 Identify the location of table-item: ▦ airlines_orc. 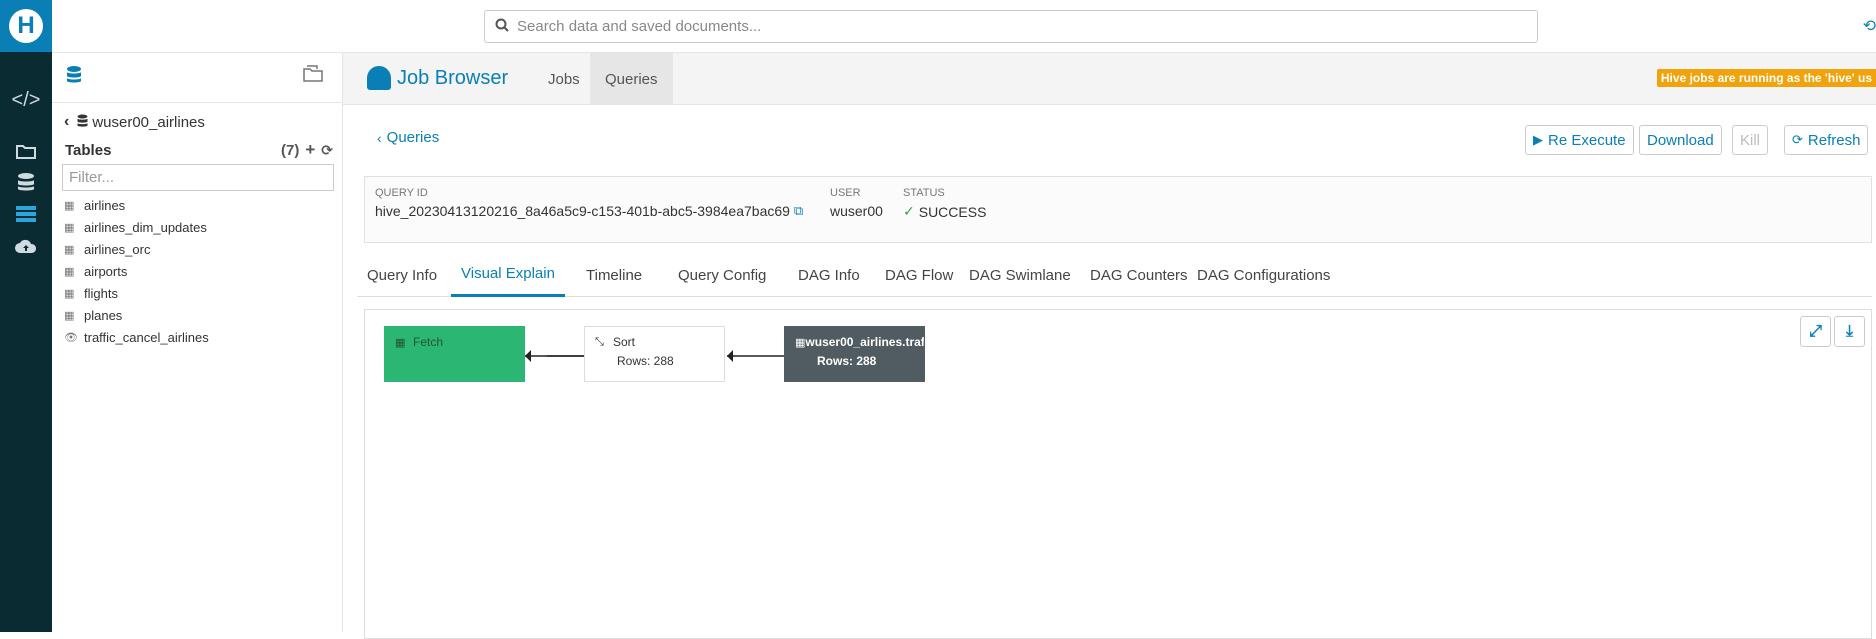
(136, 249).